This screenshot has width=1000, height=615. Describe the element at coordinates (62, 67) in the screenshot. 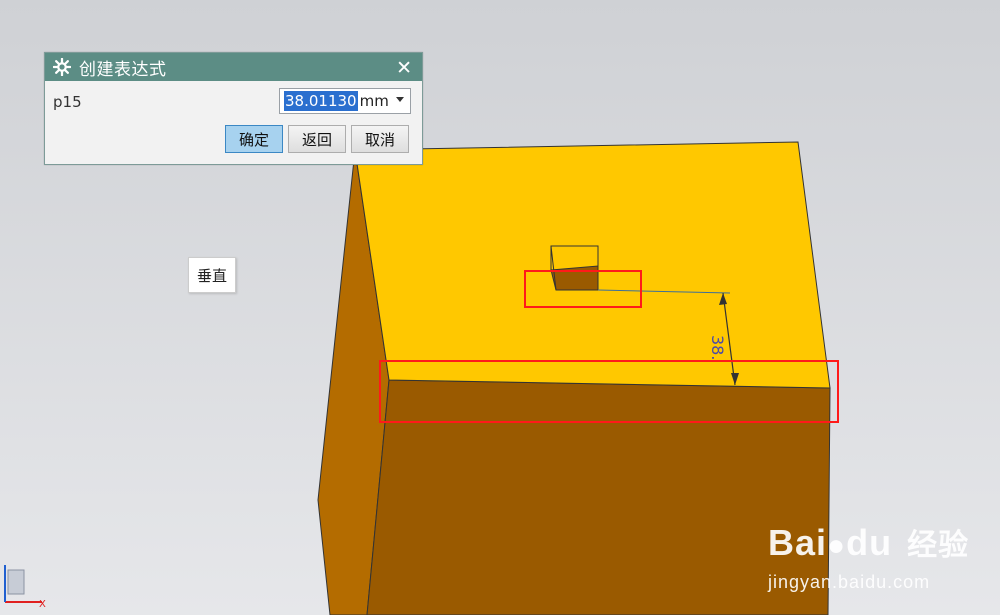

I see `gear-icon` at that location.